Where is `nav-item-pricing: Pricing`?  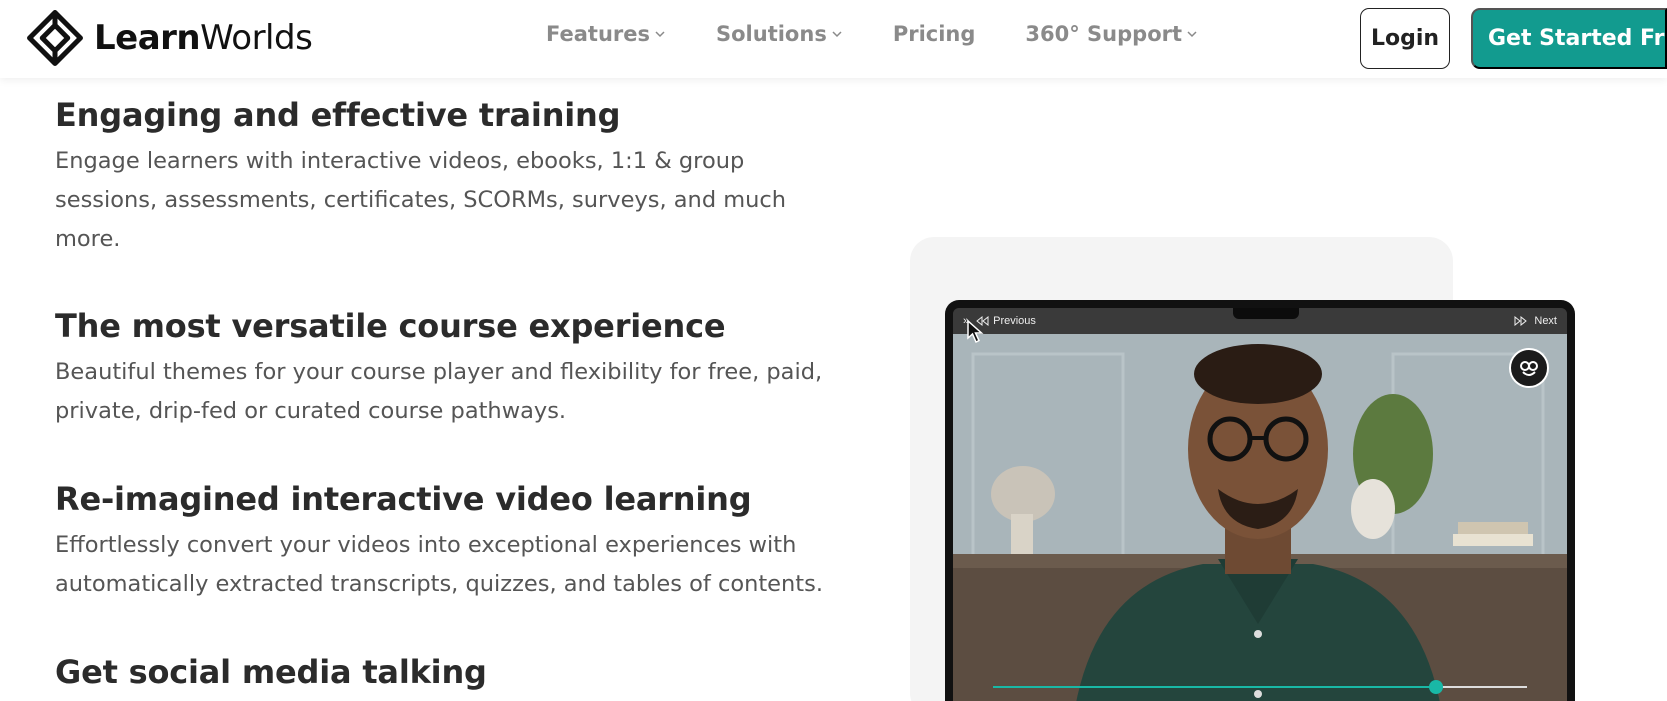
nav-item-pricing: Pricing is located at coordinates (934, 34).